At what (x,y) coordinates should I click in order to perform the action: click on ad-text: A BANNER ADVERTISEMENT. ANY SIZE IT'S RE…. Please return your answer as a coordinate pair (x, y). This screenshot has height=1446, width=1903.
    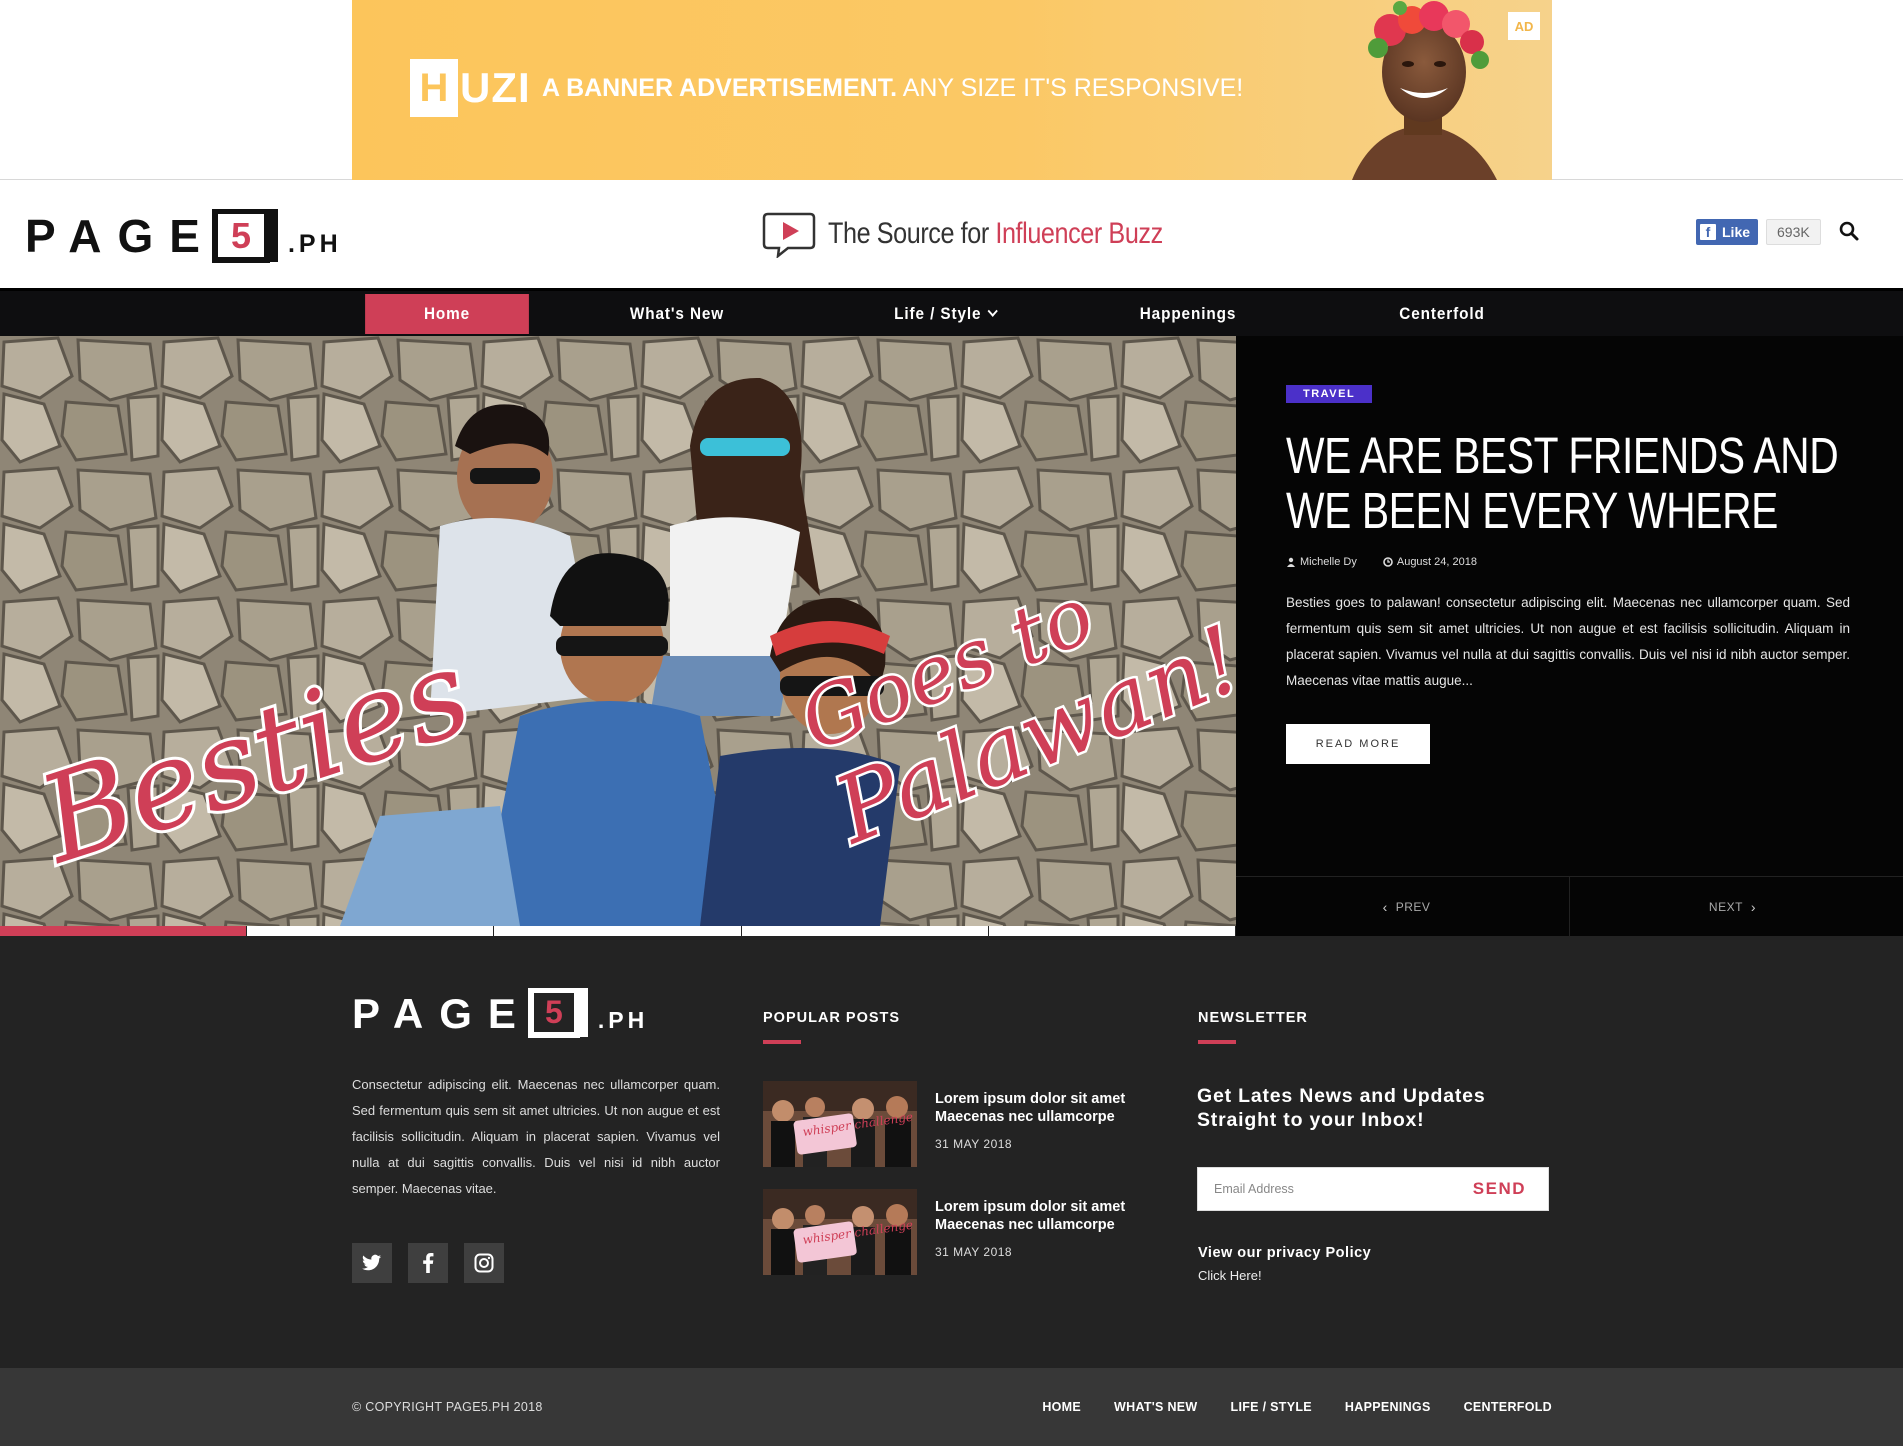
    Looking at the image, I should click on (892, 88).